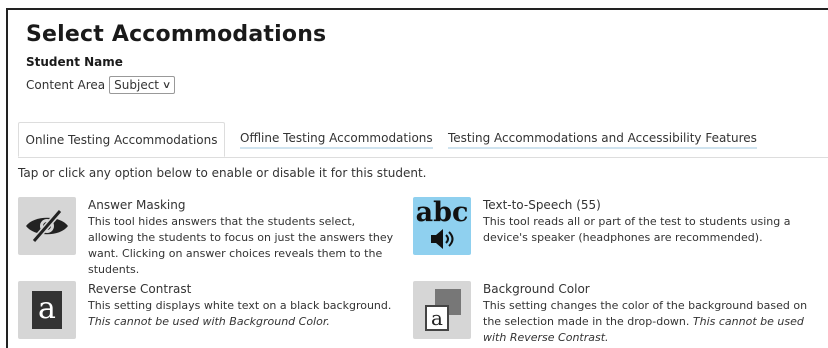 The width and height of the screenshot is (828, 348). I want to click on background-color-icon: a, so click(442, 310).